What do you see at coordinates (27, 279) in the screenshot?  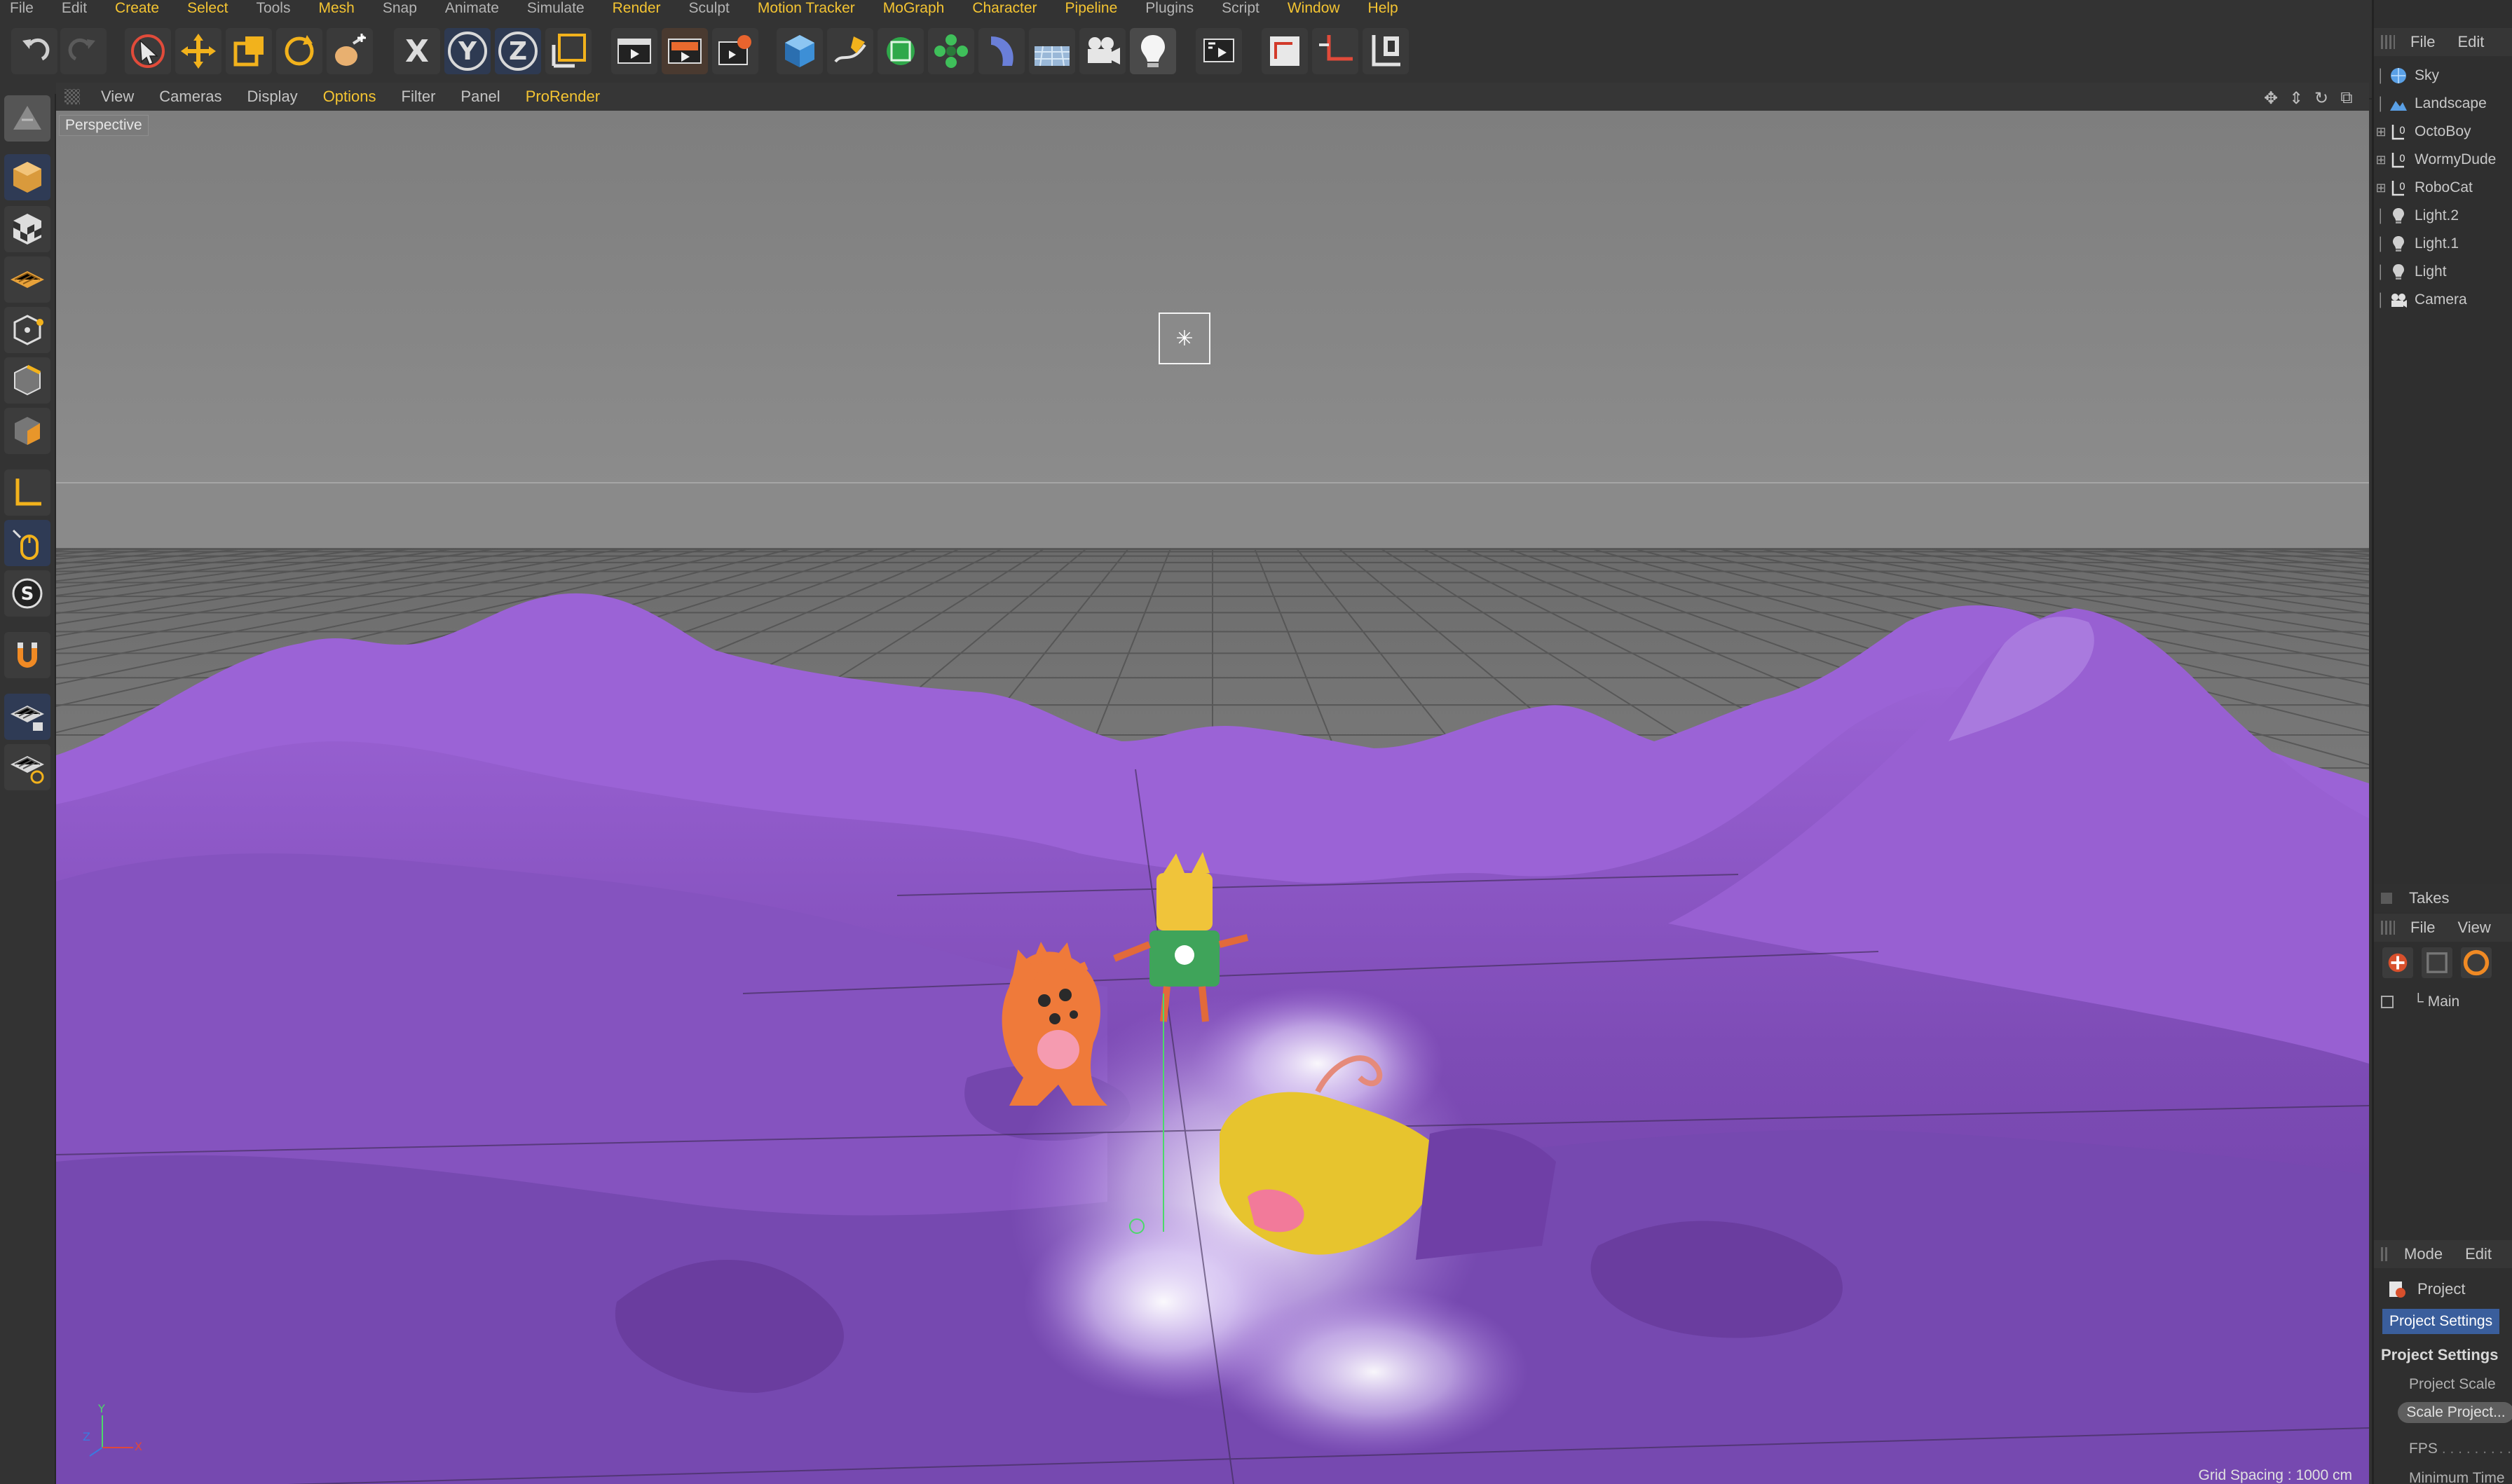 I see `workplane-mode-icon` at bounding box center [27, 279].